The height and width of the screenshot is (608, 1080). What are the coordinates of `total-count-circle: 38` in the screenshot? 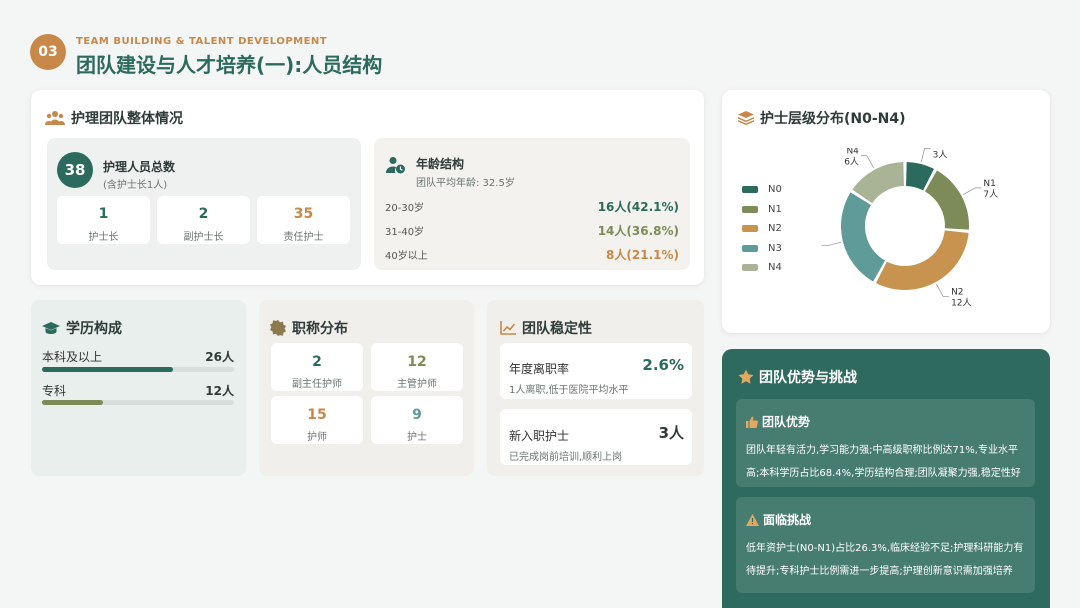 It's located at (75, 170).